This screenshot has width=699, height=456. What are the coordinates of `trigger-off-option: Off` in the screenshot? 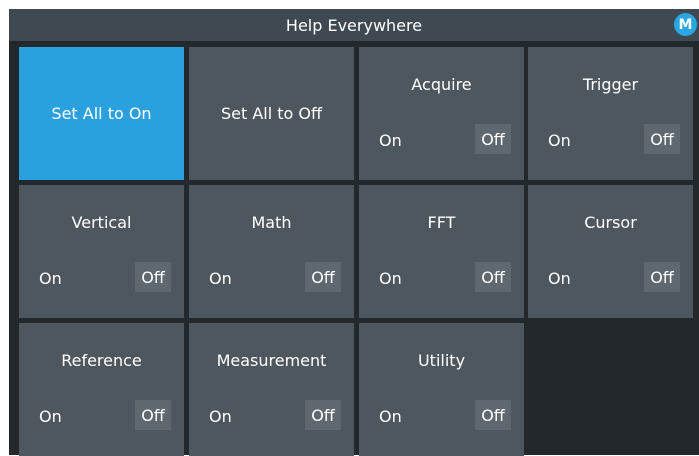 It's located at (662, 139).